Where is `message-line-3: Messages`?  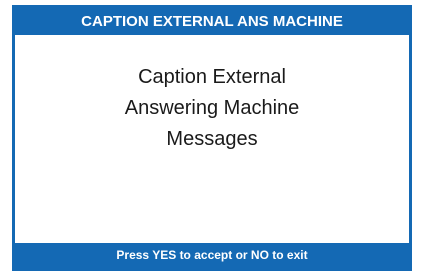 message-line-3: Messages is located at coordinates (212, 139).